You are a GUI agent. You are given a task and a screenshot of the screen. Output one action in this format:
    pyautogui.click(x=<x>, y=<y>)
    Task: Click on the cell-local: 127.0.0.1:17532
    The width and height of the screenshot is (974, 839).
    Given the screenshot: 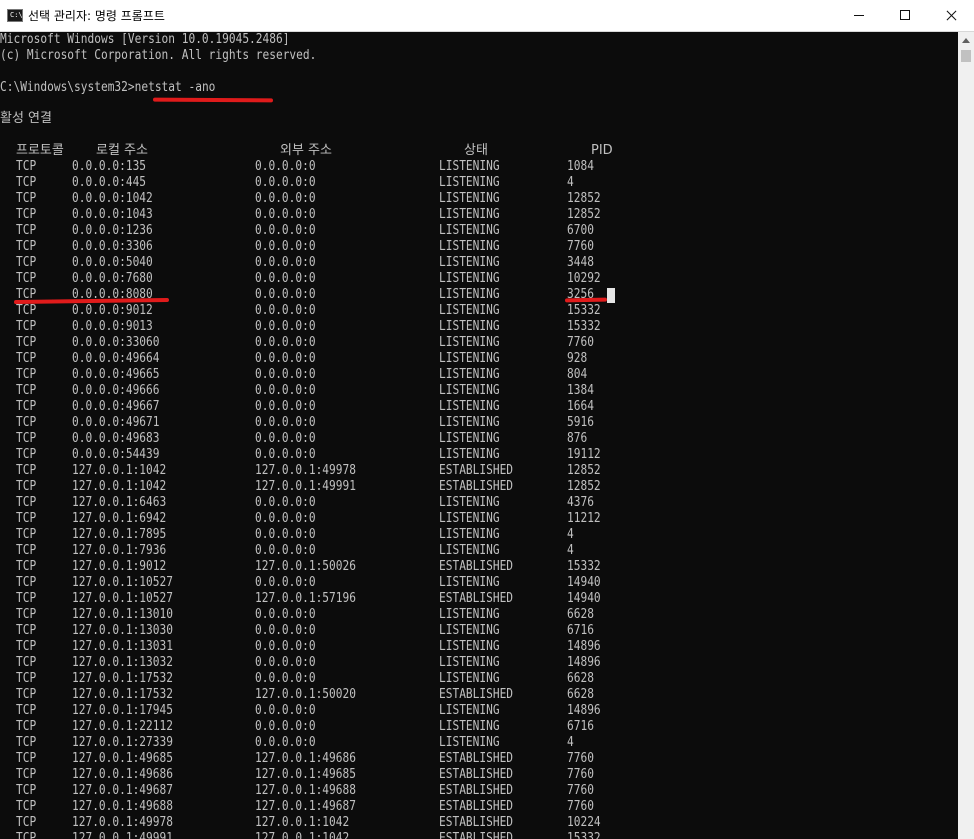 What is the action you would take?
    pyautogui.click(x=122, y=678)
    